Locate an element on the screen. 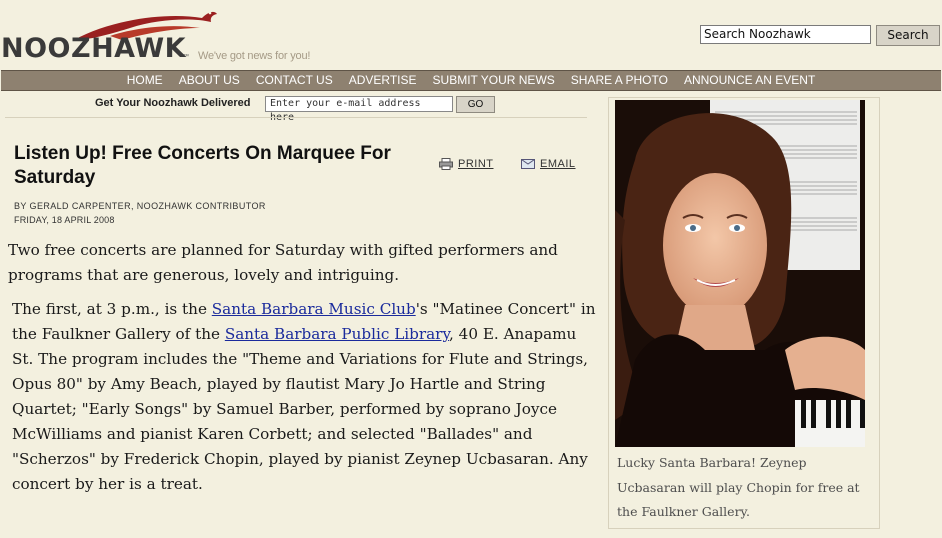  nav-item-contact-us: CONTACT US is located at coordinates (294, 80).